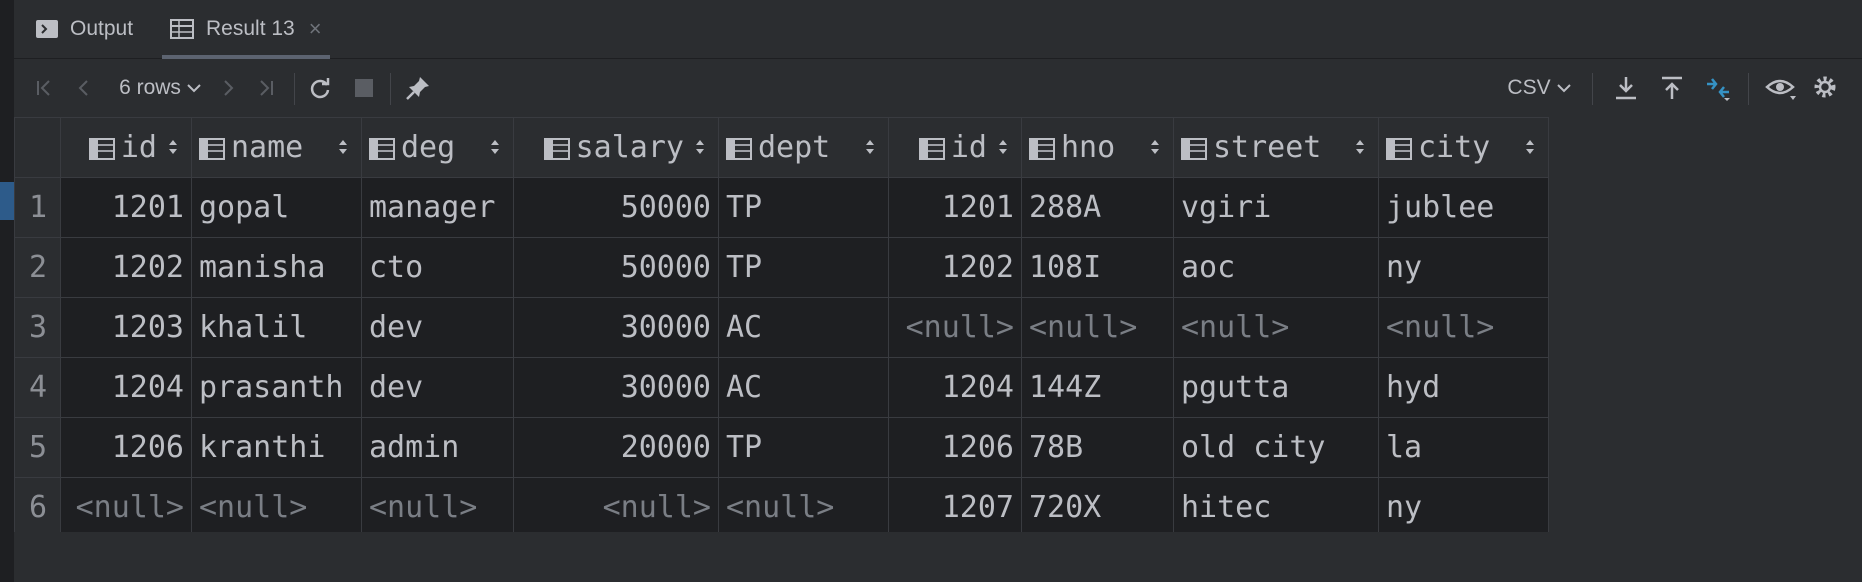 This screenshot has height=582, width=1862. What do you see at coordinates (37, 327) in the screenshot?
I see `row-number: 3` at bounding box center [37, 327].